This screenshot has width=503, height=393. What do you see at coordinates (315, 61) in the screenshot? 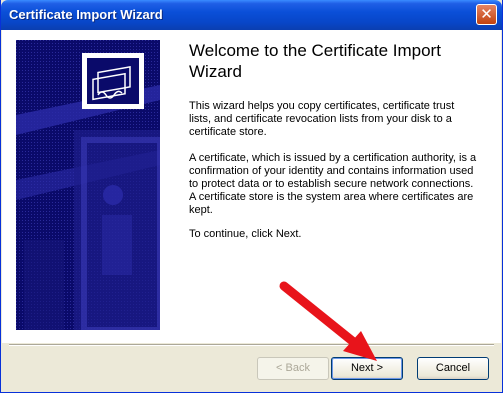
I see `page-title: Welcome to the Certificate Import Wizard` at bounding box center [315, 61].